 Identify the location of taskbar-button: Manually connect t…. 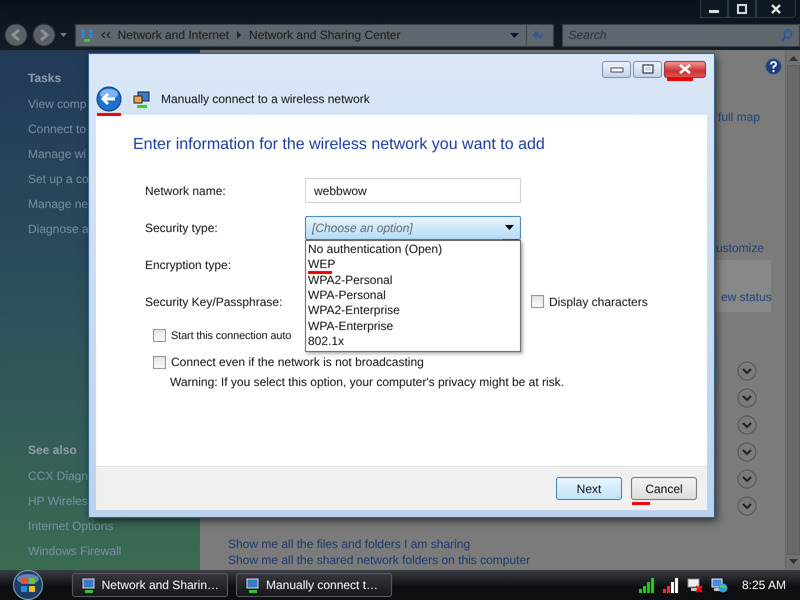
(314, 585).